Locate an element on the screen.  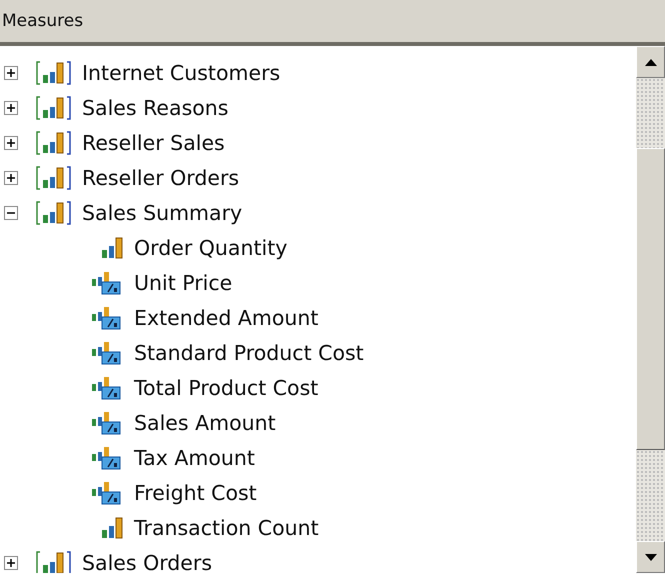
up-arrow-icon is located at coordinates (650, 62).